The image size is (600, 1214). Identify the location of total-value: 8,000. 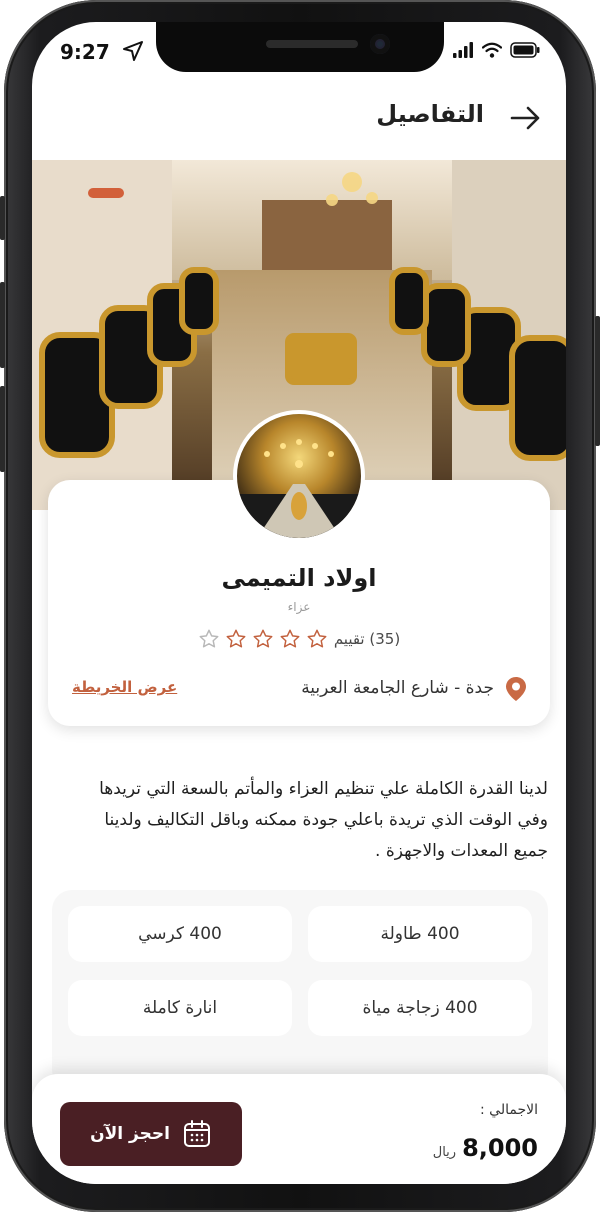
(500, 1148).